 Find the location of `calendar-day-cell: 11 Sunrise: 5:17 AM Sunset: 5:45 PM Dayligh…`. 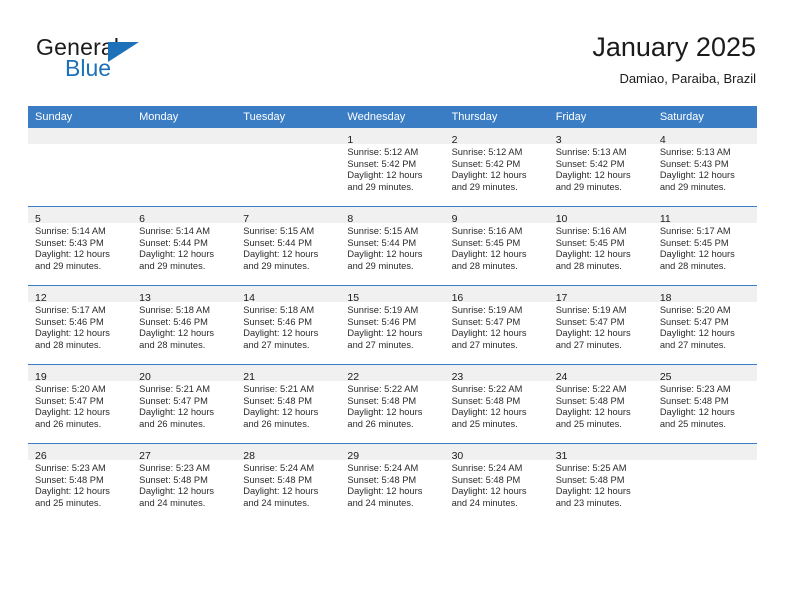

calendar-day-cell: 11 Sunrise: 5:17 AM Sunset: 5:45 PM Dayligh… is located at coordinates (704, 246).